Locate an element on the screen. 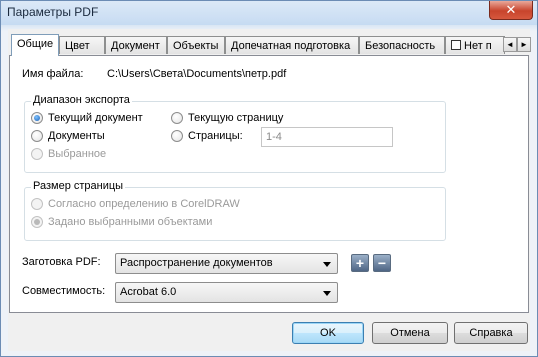  tab-general: Общие is located at coordinates (35, 45).